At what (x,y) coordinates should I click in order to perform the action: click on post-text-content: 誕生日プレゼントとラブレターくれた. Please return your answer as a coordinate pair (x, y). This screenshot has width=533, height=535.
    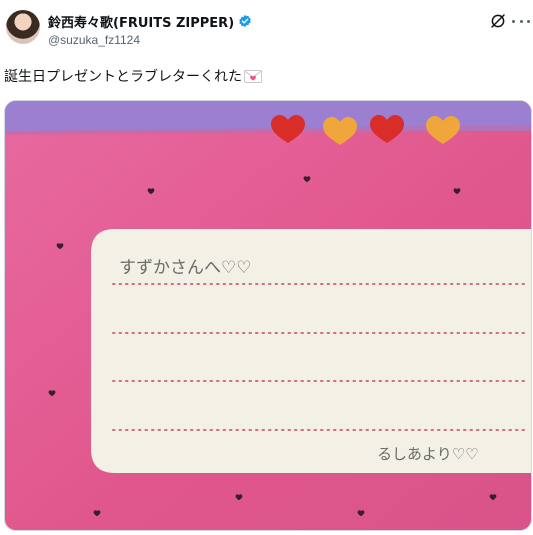
    Looking at the image, I should click on (123, 77).